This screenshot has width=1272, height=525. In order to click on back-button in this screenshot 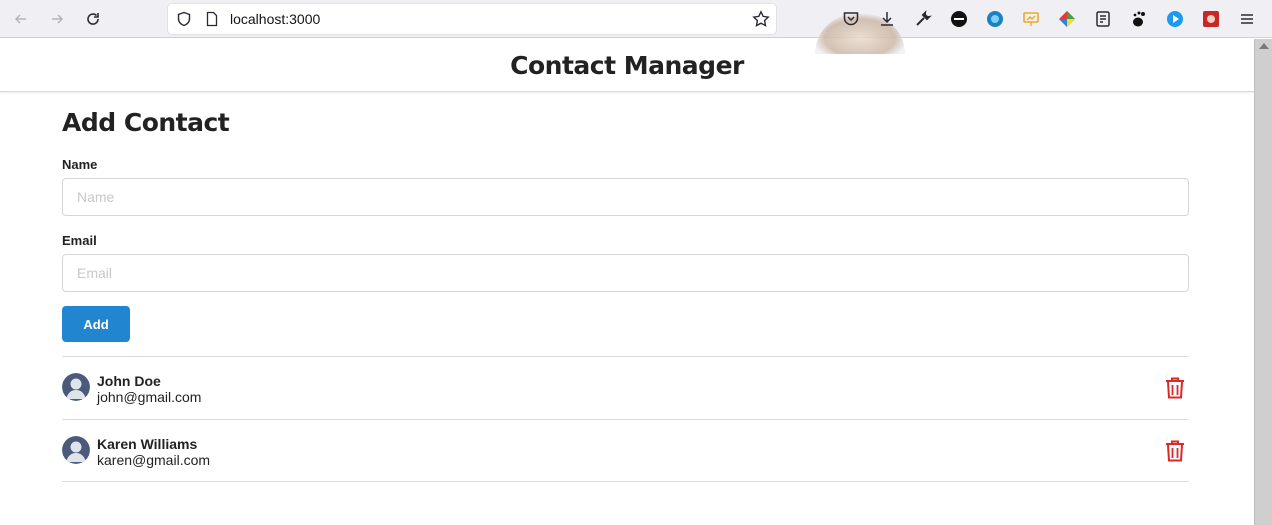, I will do `click(21, 19)`.